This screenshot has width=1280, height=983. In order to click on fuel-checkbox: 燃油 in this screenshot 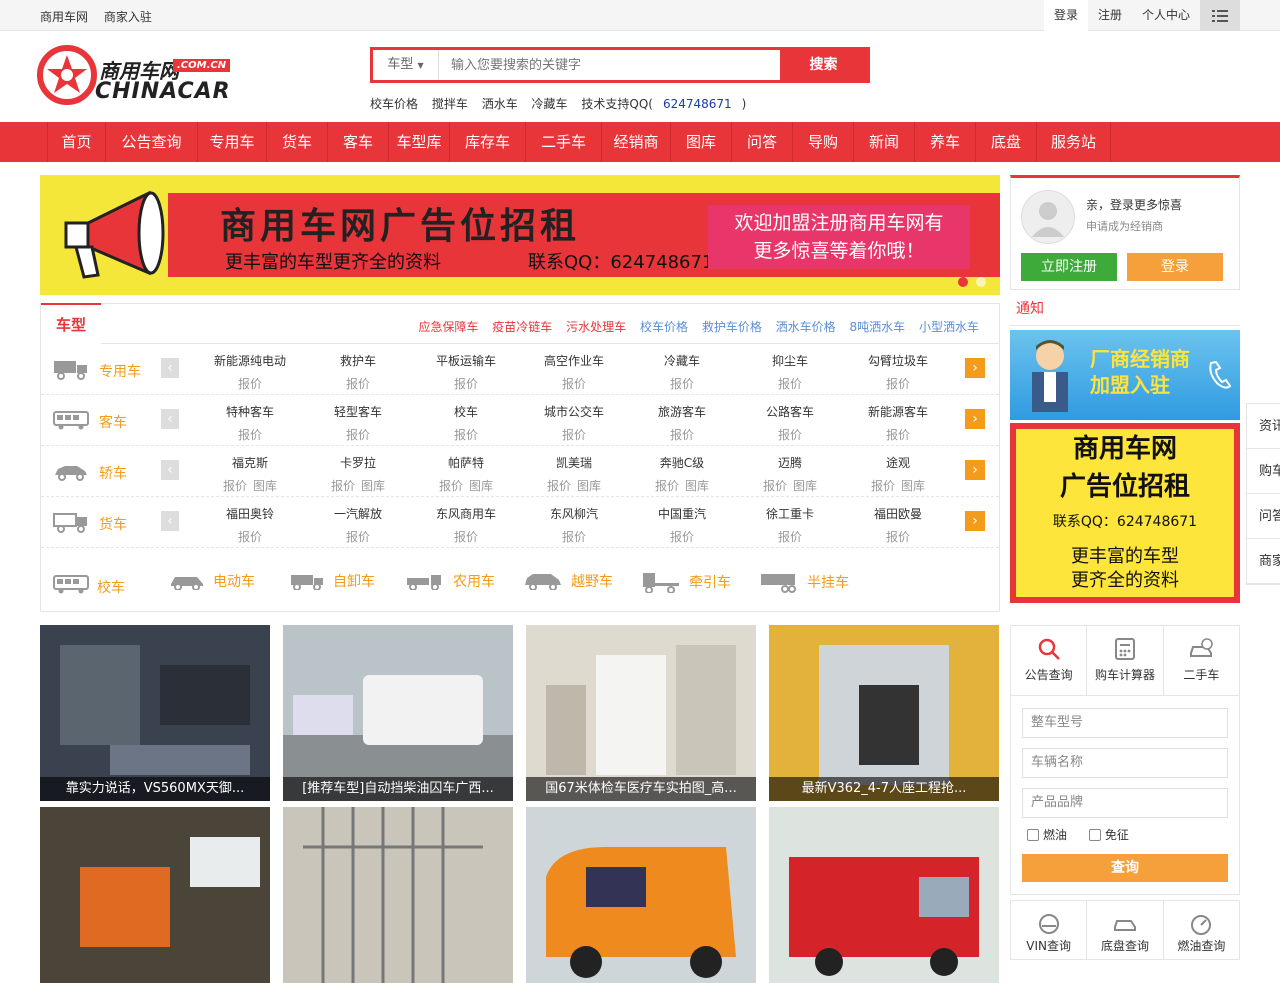, I will do `click(1047, 835)`.